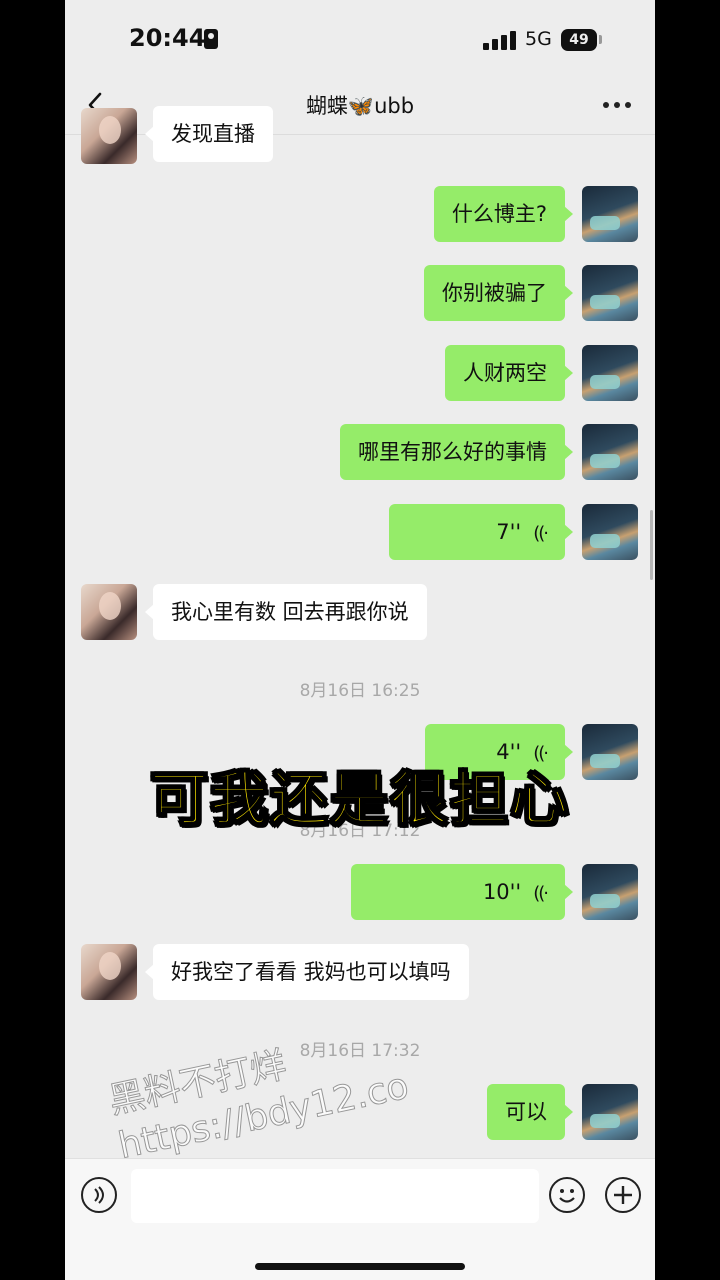  I want to click on outgoing-message: 人财两空, so click(509, 373).